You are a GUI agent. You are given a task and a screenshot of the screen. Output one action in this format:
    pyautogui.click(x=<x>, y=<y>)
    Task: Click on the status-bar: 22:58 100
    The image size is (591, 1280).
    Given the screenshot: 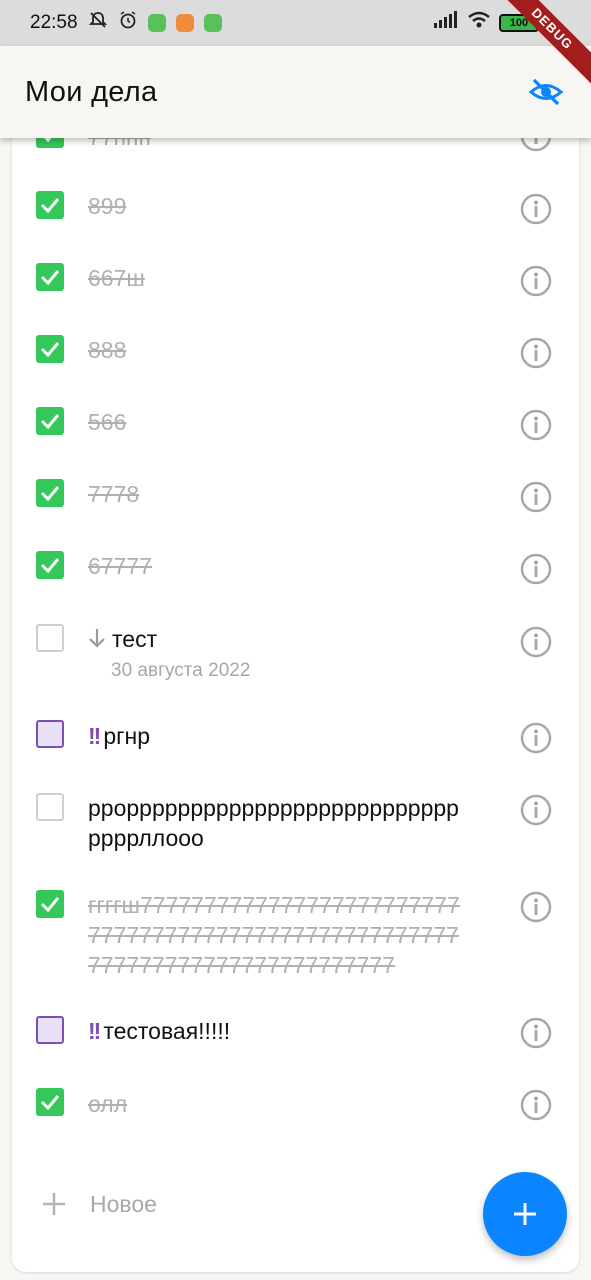 What is the action you would take?
    pyautogui.click(x=295, y=23)
    